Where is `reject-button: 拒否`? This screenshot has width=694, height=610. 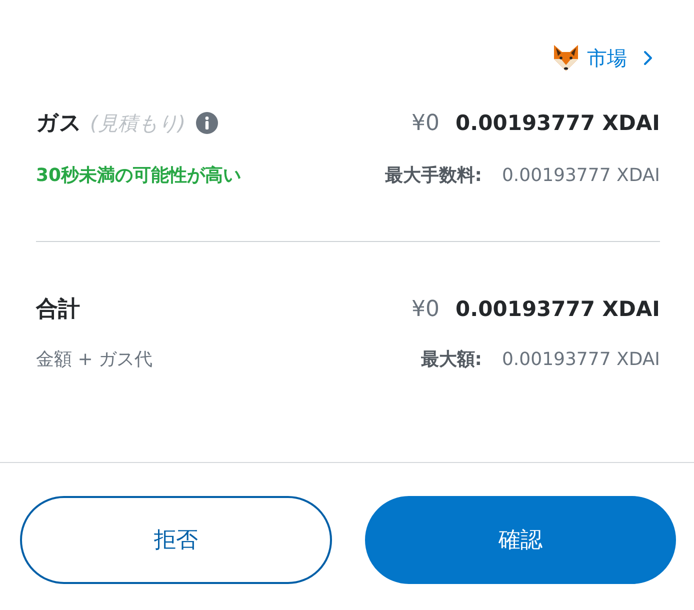 reject-button: 拒否 is located at coordinates (176, 540).